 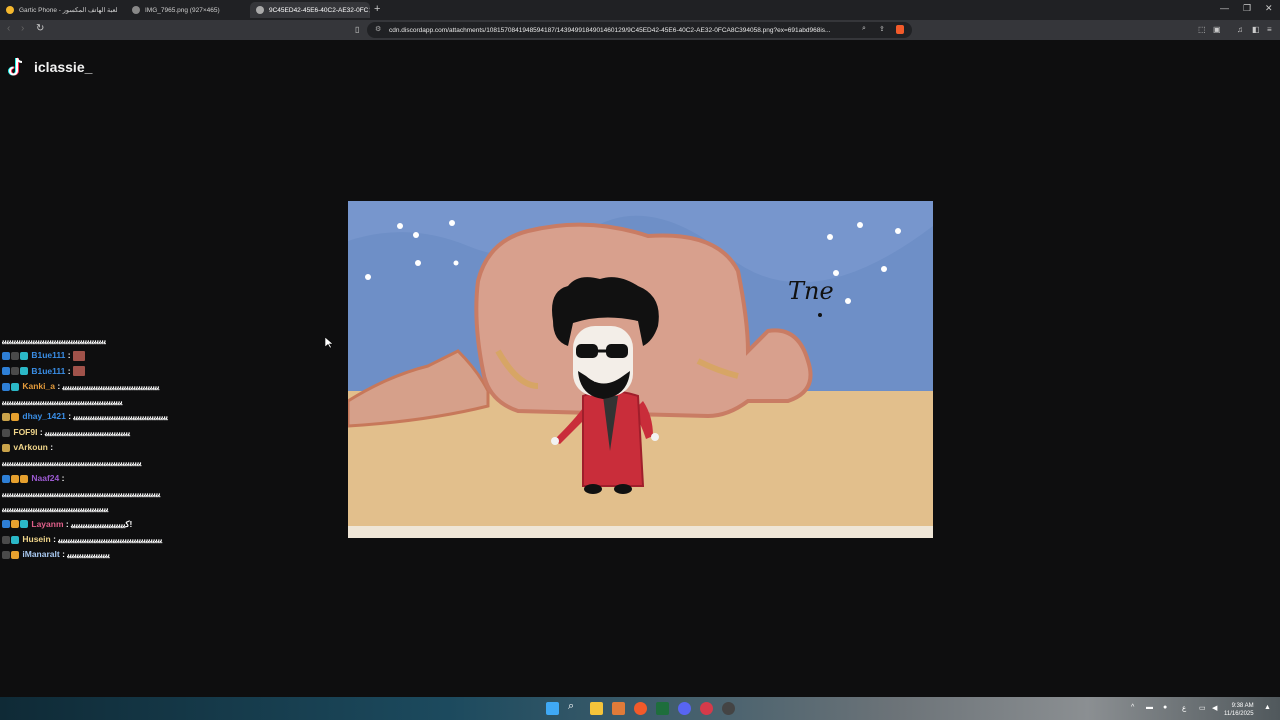 I want to click on chat-username: Naaf24, so click(x=45, y=478).